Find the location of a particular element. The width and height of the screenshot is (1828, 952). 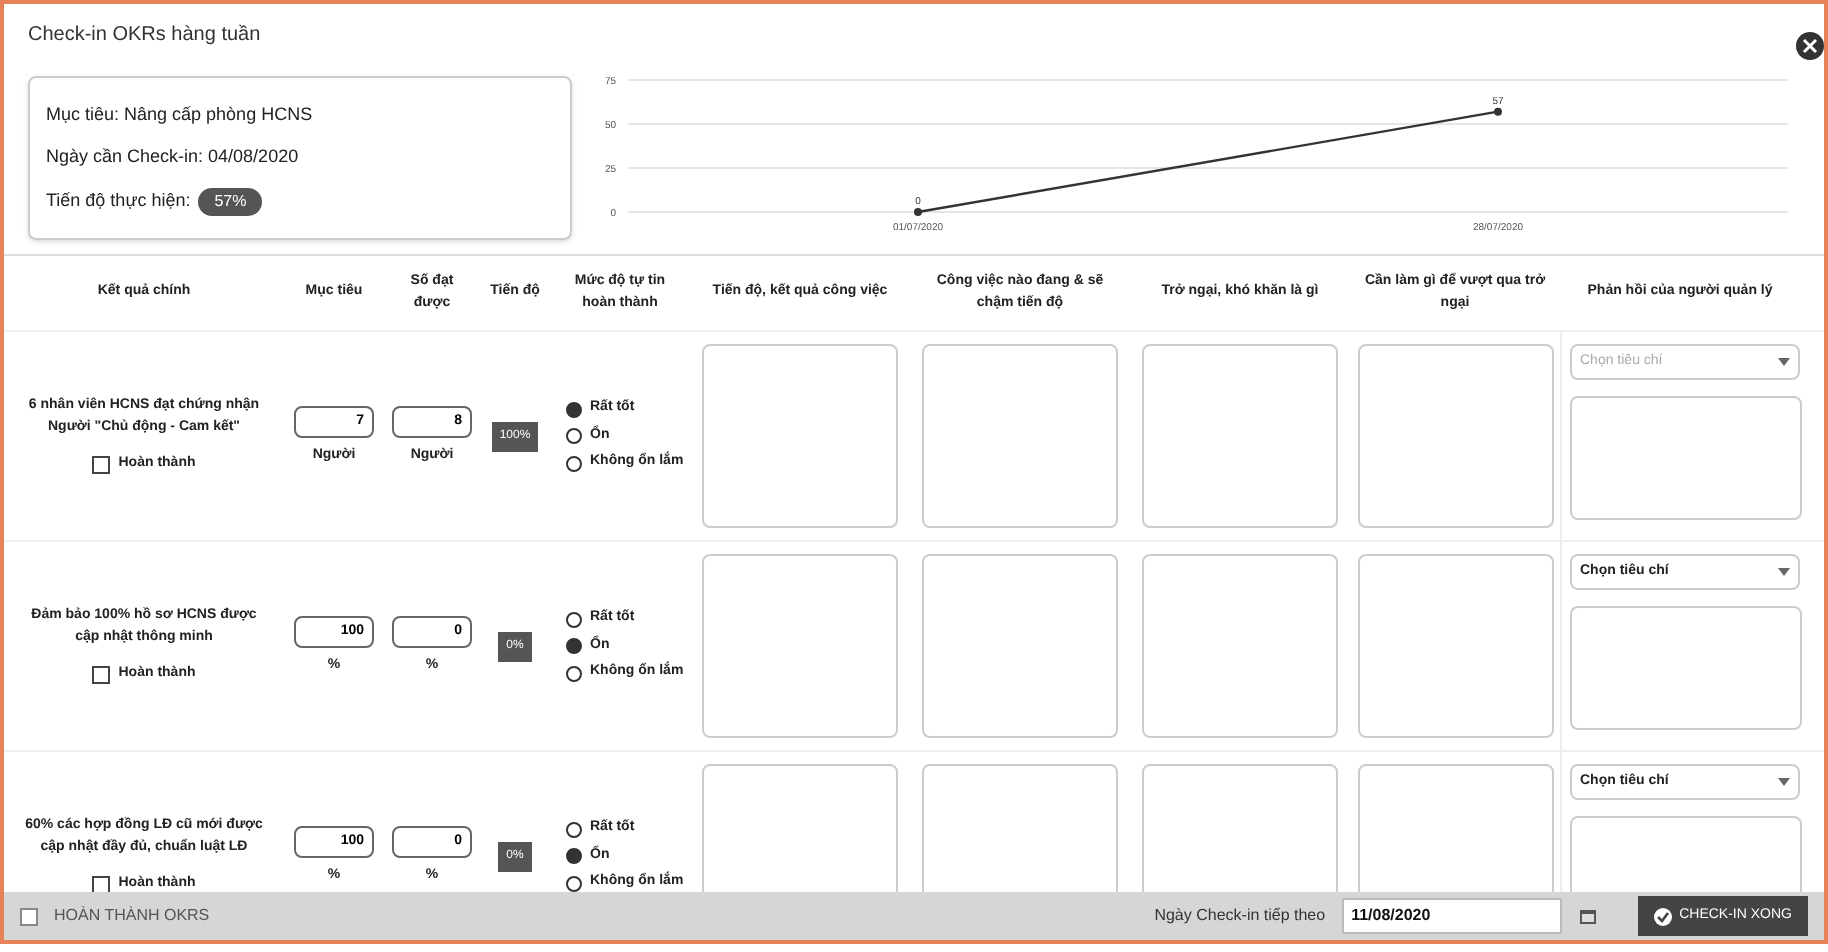

date-field: 11/08/2020 is located at coordinates (1451, 916).